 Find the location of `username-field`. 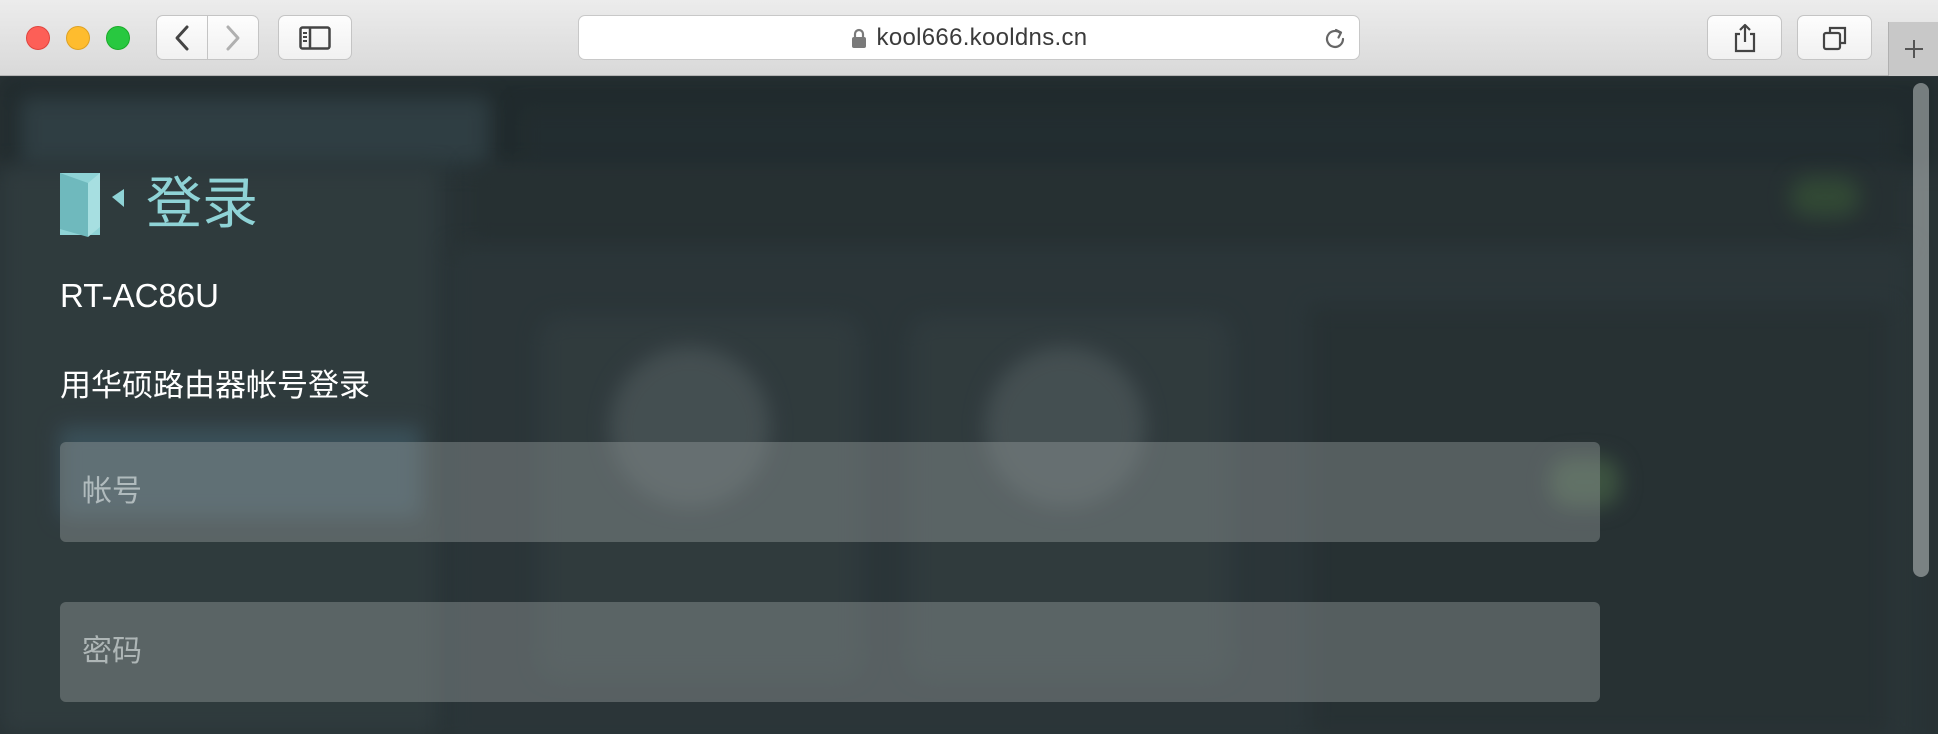

username-field is located at coordinates (830, 492).